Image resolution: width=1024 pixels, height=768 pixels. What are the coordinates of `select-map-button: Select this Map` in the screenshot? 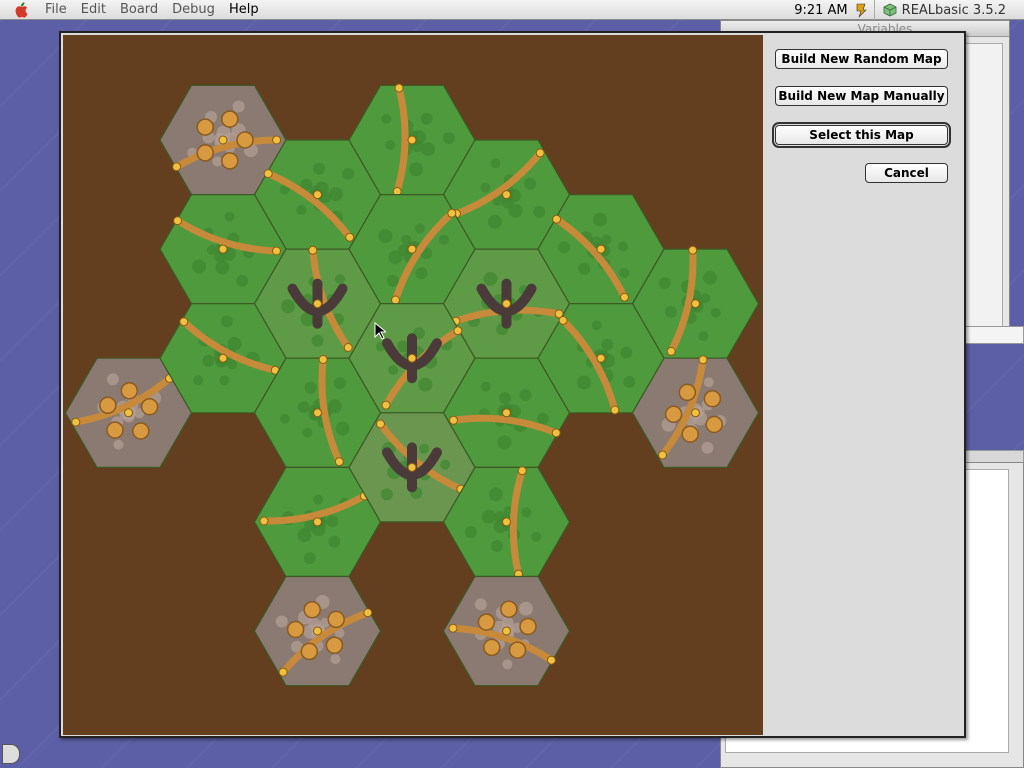 It's located at (861, 135).